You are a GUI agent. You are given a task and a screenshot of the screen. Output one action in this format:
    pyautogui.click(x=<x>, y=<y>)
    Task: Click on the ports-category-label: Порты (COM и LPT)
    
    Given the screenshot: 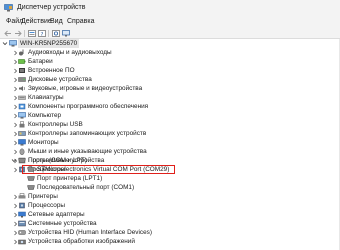 What is the action you would take?
    pyautogui.click(x=57, y=160)
    